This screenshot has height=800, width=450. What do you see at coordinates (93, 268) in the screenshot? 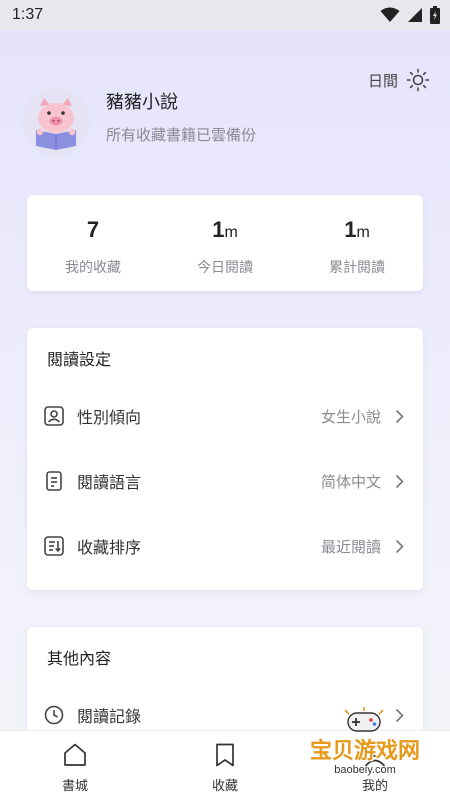
I see `stat-label: 我的收藏` at bounding box center [93, 268].